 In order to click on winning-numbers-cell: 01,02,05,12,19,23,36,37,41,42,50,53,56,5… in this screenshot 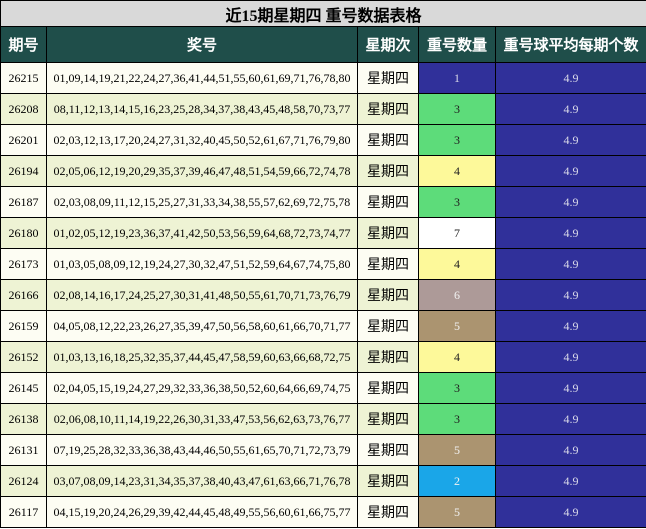, I will do `click(202, 233)`.